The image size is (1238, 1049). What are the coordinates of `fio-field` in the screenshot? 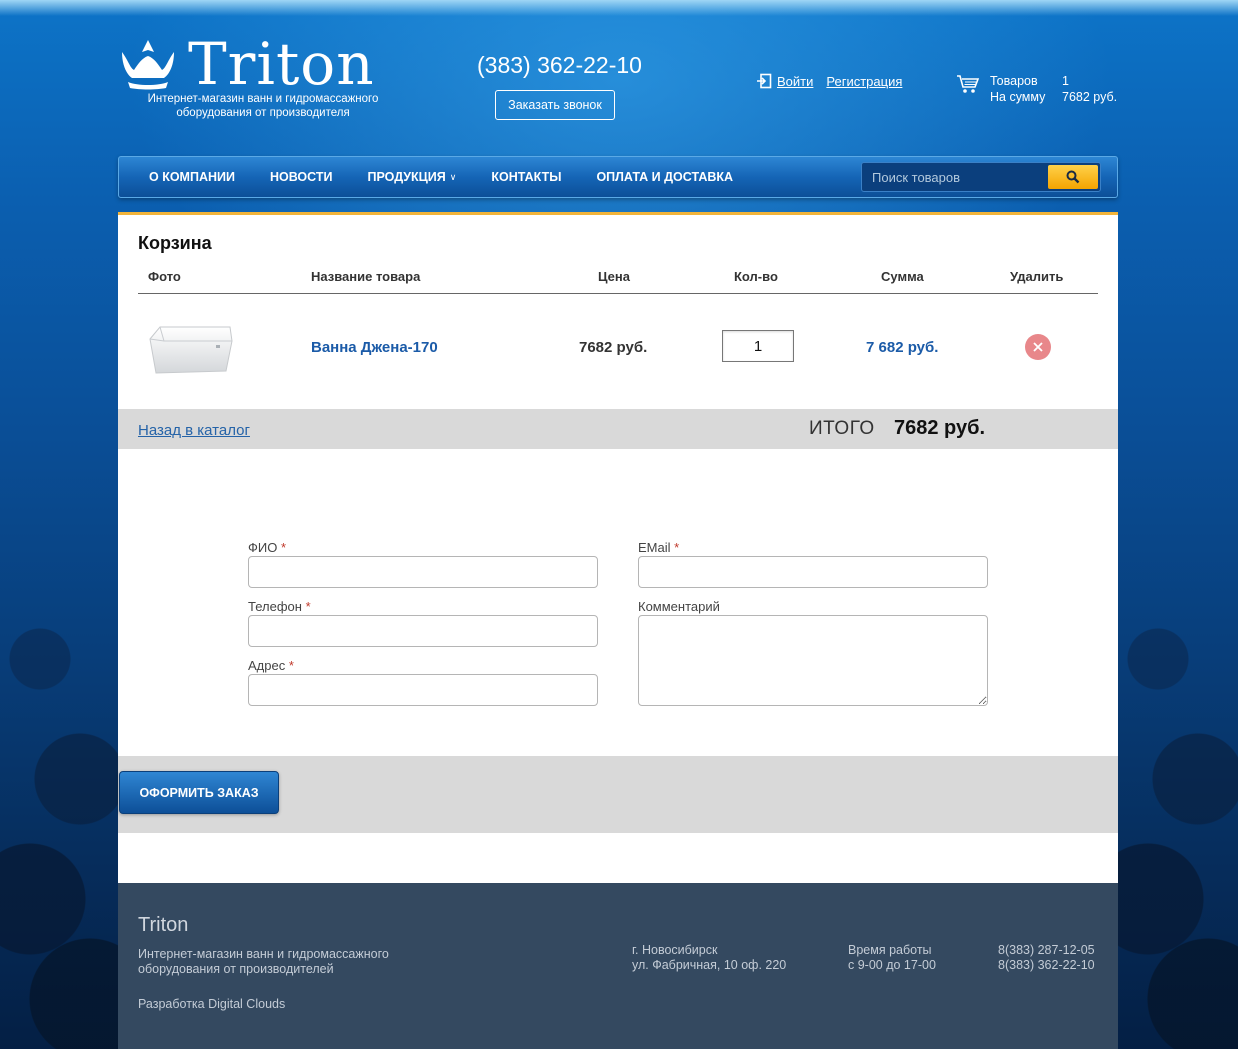 It's located at (423, 572).